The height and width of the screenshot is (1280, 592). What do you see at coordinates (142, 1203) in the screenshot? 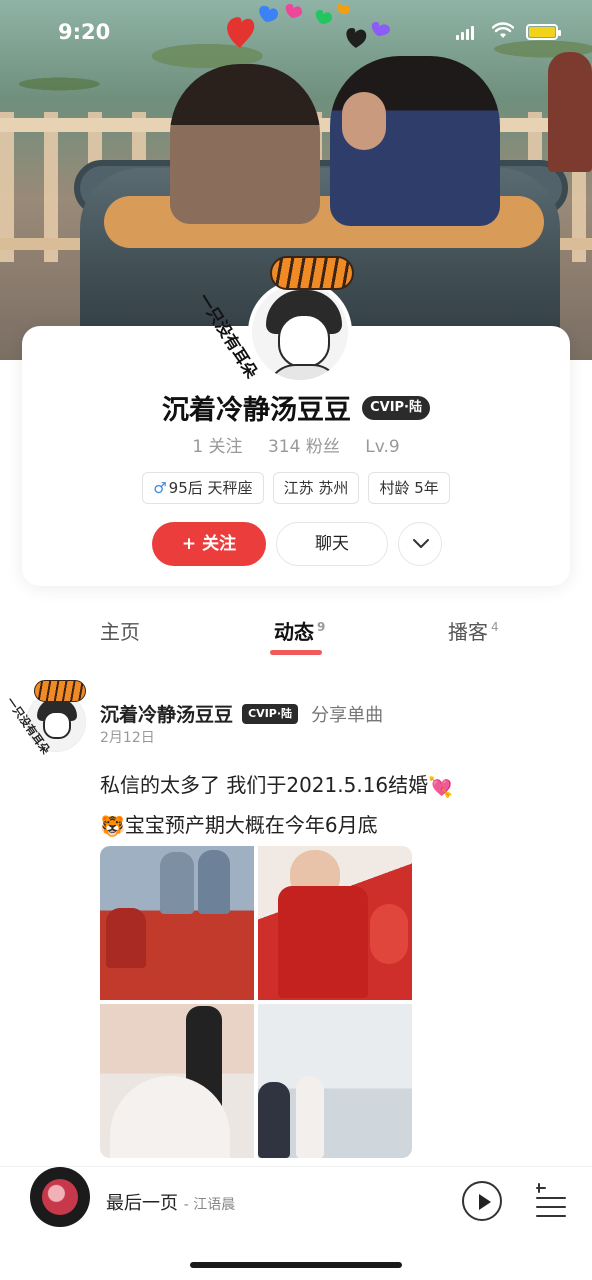
I see `song-title: 最后一页` at bounding box center [142, 1203].